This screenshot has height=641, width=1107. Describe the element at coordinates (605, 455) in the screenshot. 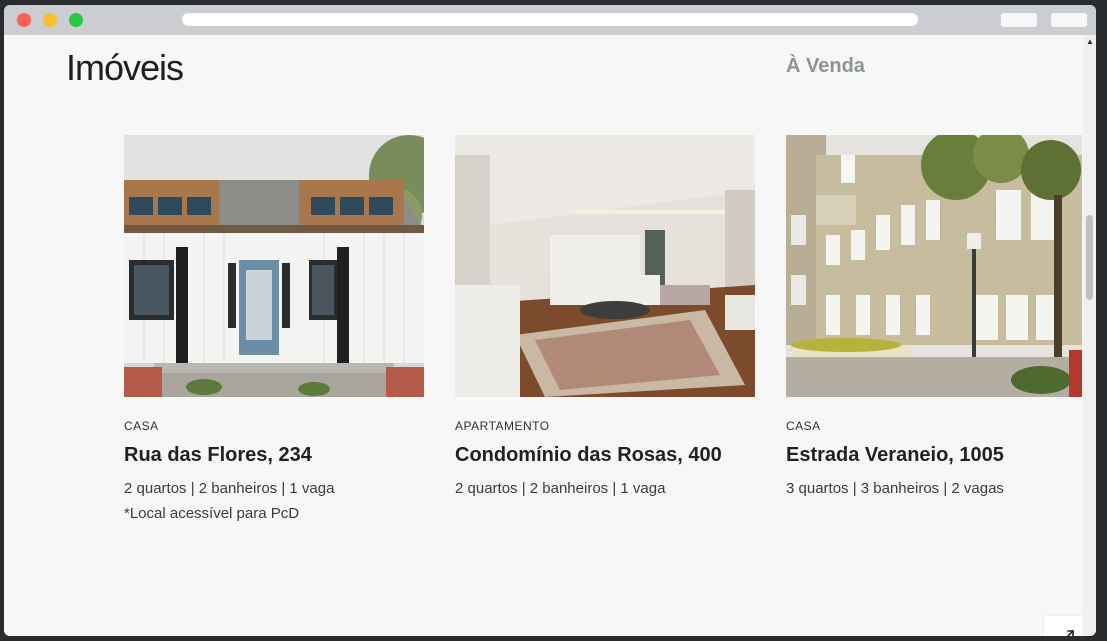

I see `property-name: Condomínio das Rosas, 400` at that location.